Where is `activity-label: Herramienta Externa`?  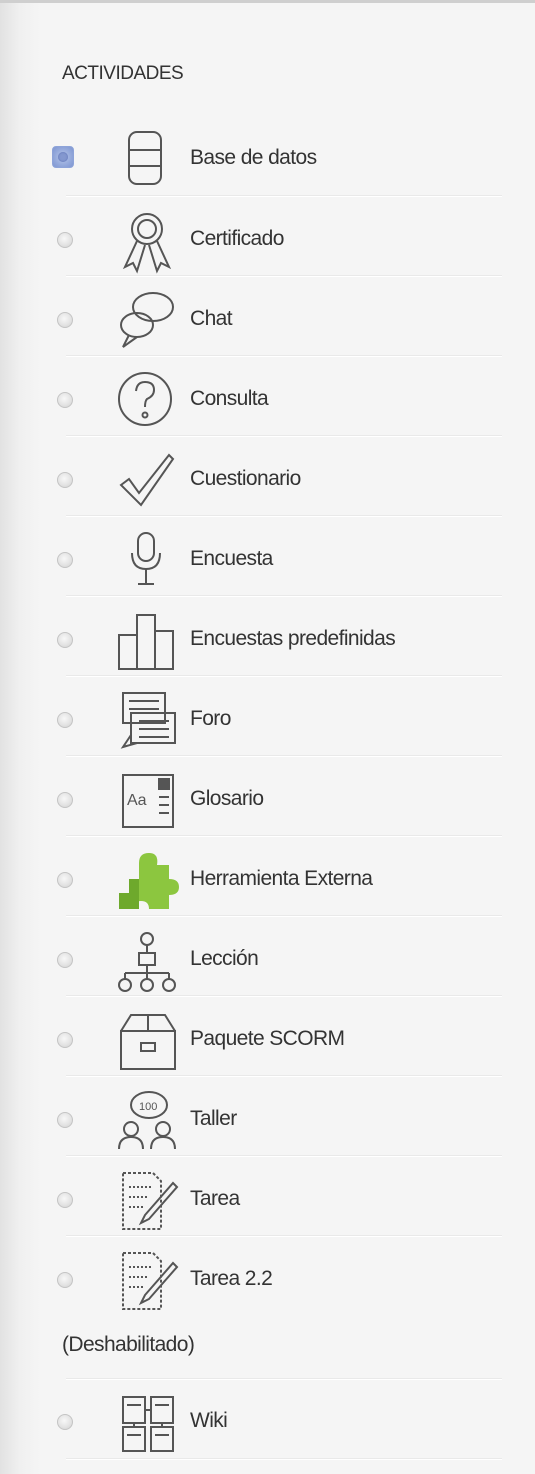 activity-label: Herramienta Externa is located at coordinates (281, 878).